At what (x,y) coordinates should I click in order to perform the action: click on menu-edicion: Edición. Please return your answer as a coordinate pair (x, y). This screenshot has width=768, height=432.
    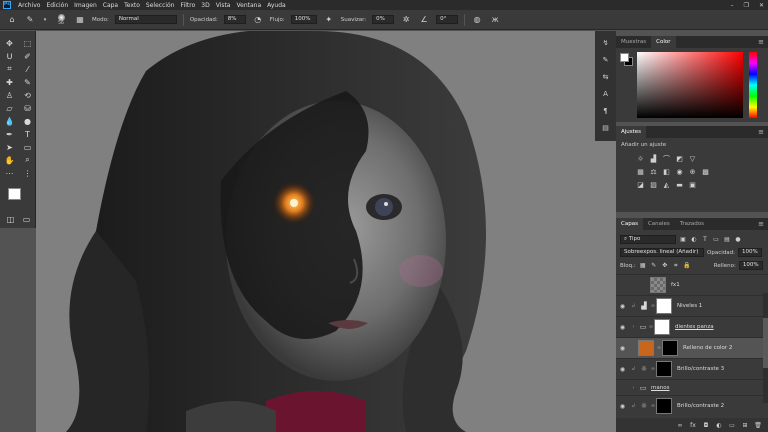
    Looking at the image, I should click on (57, 5).